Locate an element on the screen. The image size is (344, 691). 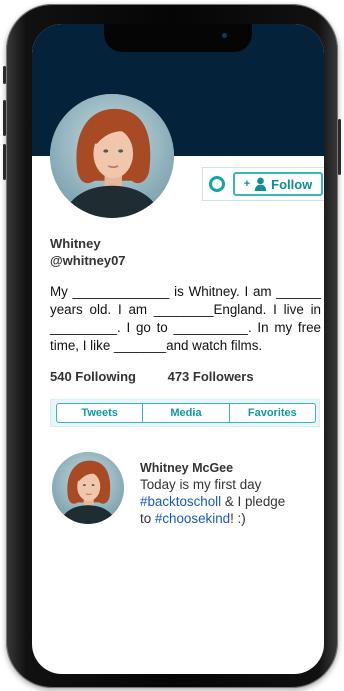
tab-tweets: Tweets is located at coordinates (99, 413).